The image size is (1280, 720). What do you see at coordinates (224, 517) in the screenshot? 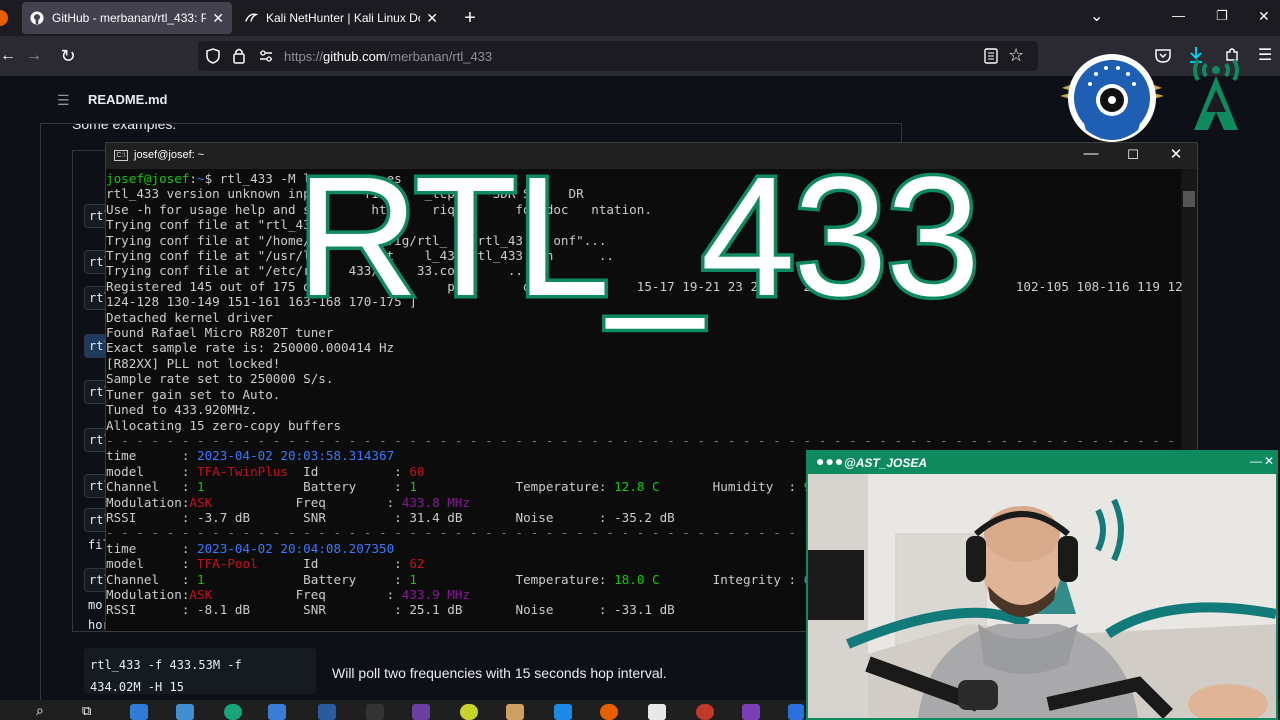
I see `record-rssi: -3.7 dB` at bounding box center [224, 517].